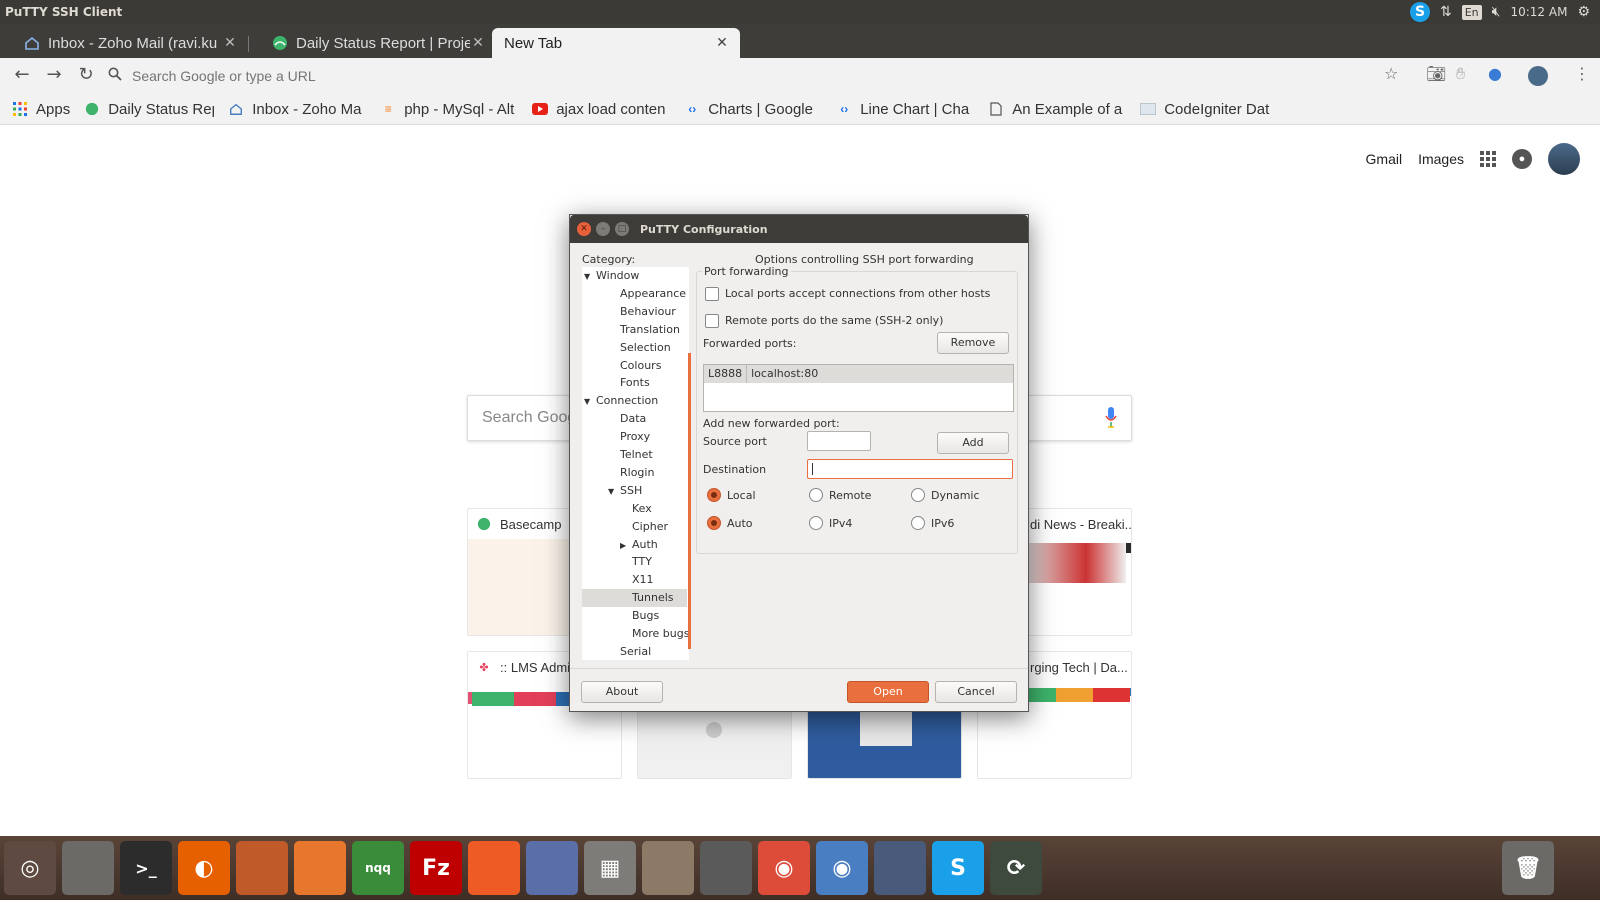 The height and width of the screenshot is (900, 1600). I want to click on tab-new-tab: New Tab ✕, so click(616, 43).